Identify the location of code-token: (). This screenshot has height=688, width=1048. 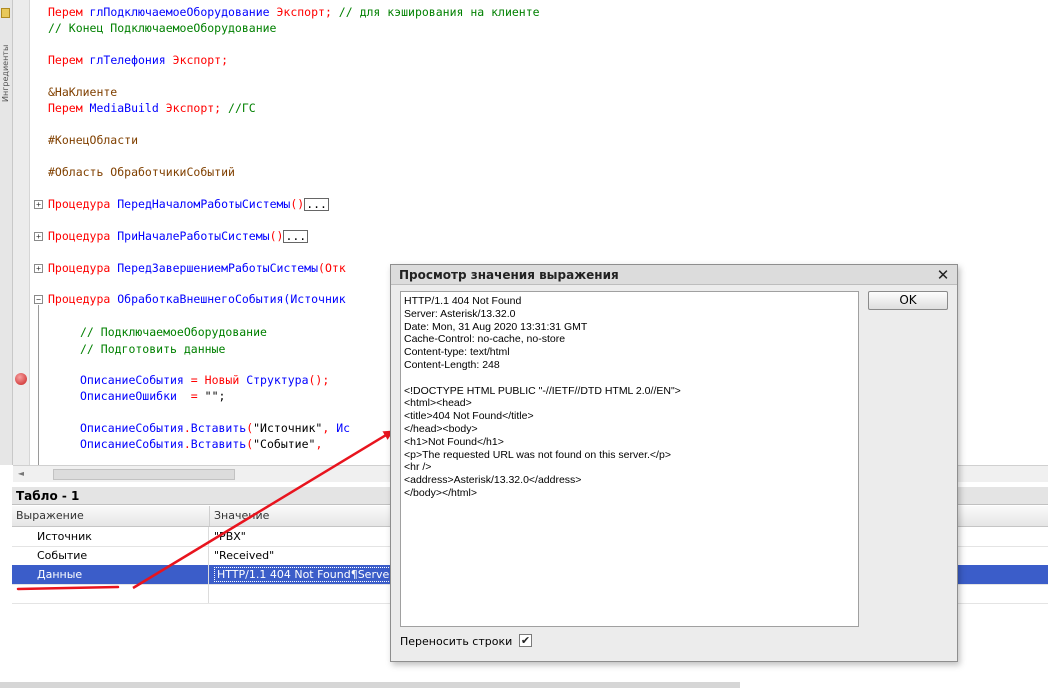
(276, 236).